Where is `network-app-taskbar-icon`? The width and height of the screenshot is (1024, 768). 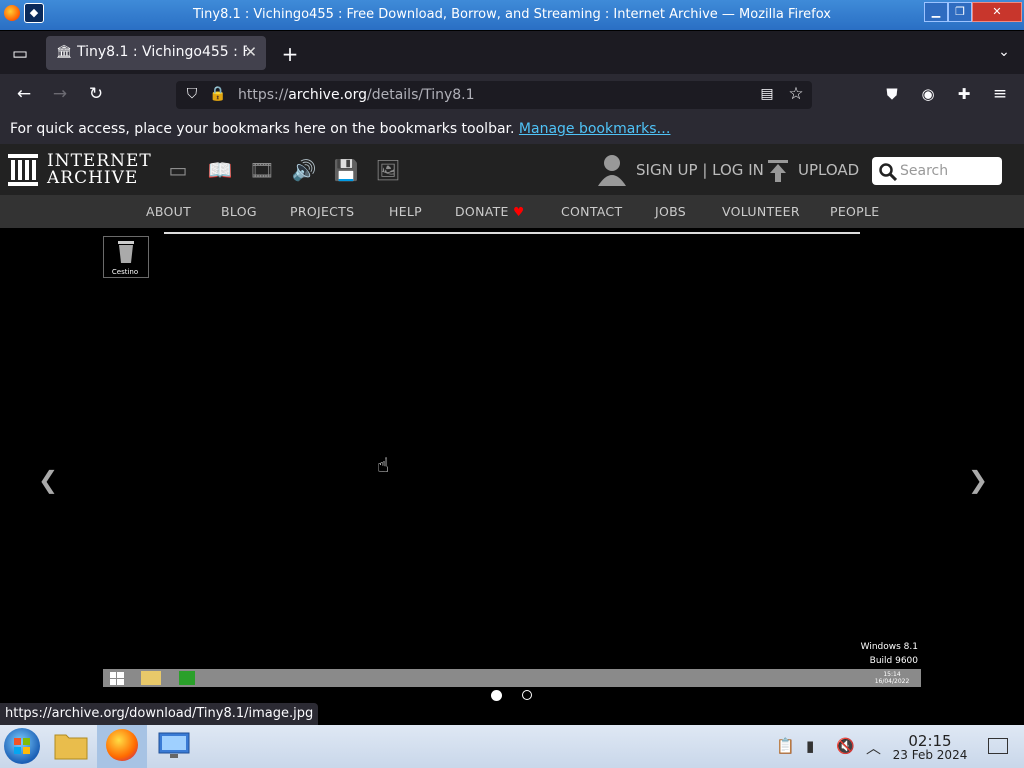
network-app-taskbar-icon is located at coordinates (174, 746).